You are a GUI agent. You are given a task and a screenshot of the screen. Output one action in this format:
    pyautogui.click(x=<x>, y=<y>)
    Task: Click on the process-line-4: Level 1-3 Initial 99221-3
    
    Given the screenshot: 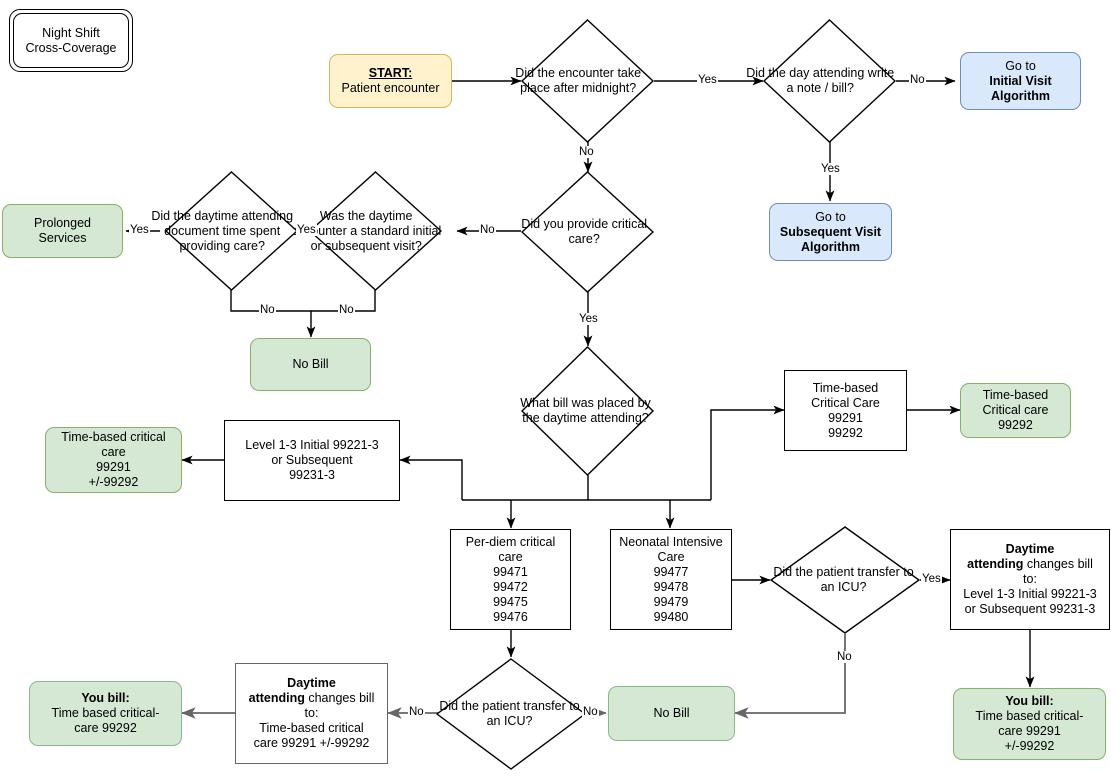 What is the action you would take?
    pyautogui.click(x=1030, y=594)
    